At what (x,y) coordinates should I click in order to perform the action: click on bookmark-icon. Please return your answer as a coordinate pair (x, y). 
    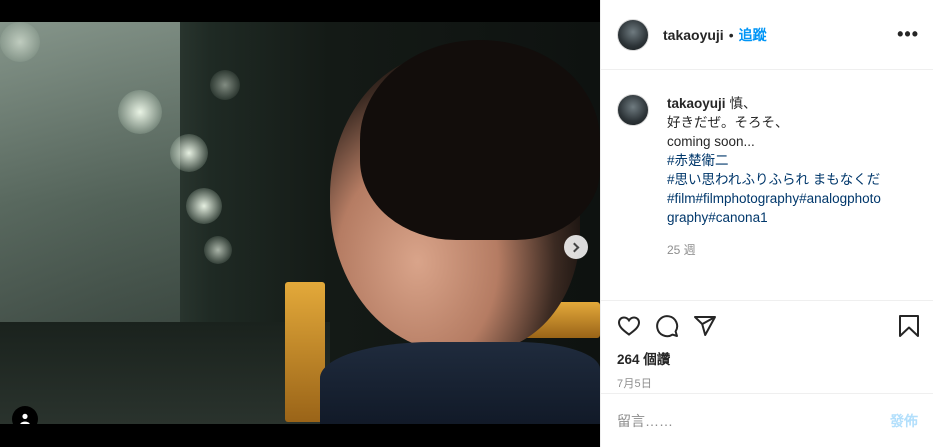
    Looking at the image, I should click on (909, 326).